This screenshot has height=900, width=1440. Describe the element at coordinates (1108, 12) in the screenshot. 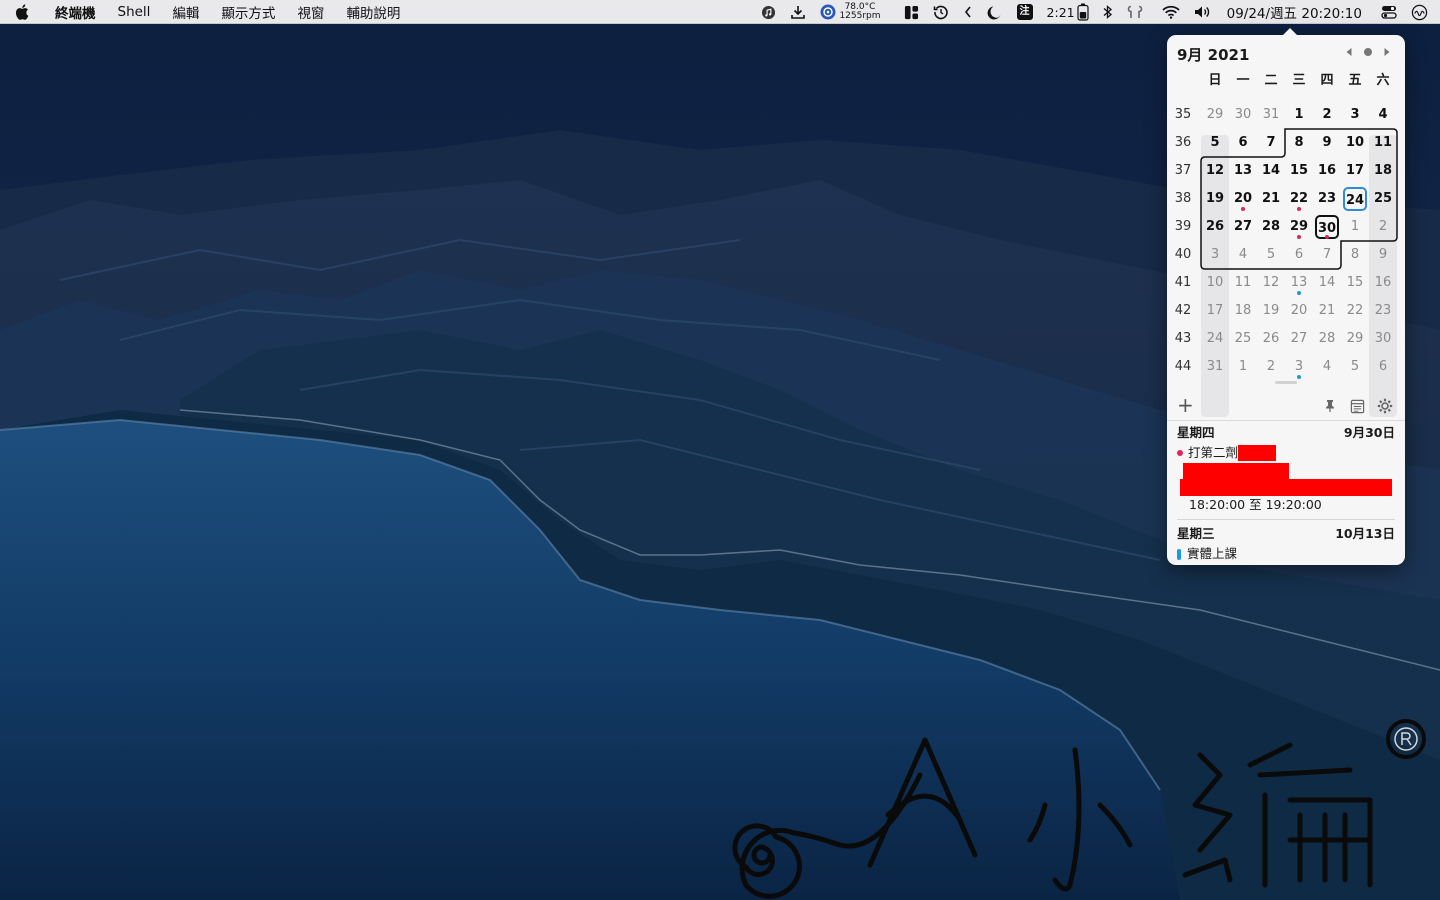

I see `bluetooth-icon` at that location.